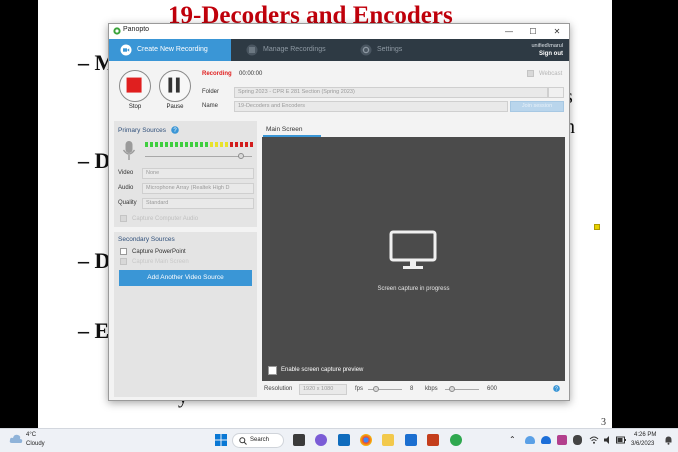  What do you see at coordinates (251, 74) in the screenshot?
I see `elapsed-time: 00:00:00` at bounding box center [251, 74].